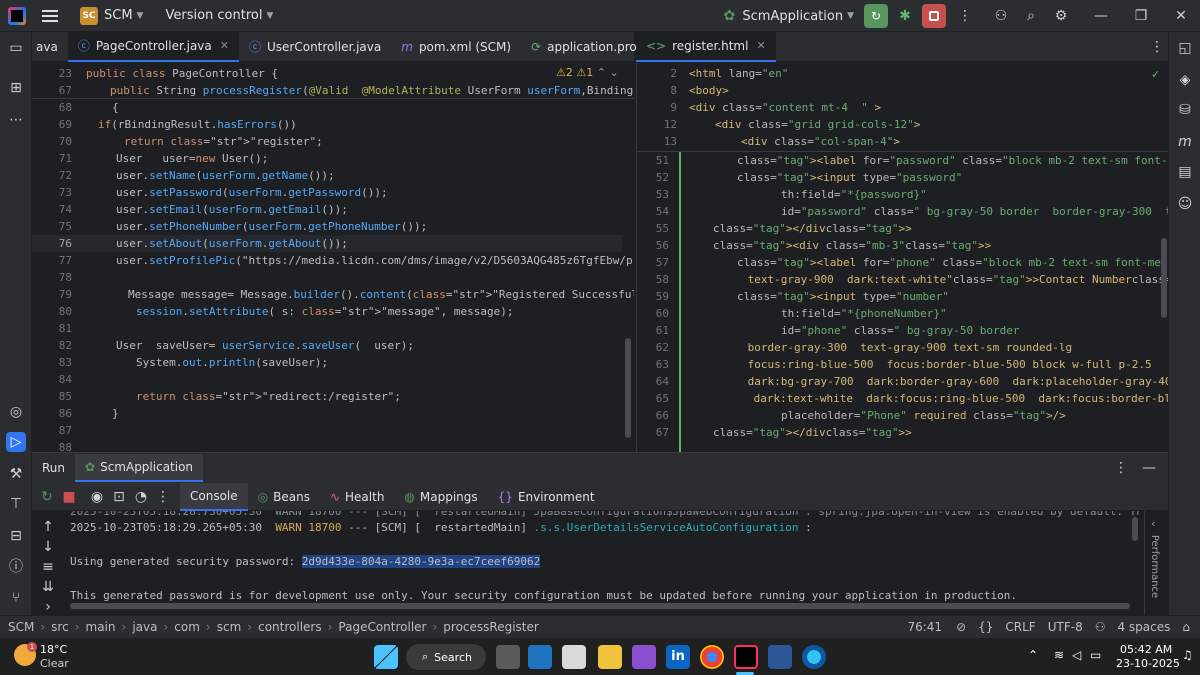  I want to click on services-icon: ◎, so click(16, 412).